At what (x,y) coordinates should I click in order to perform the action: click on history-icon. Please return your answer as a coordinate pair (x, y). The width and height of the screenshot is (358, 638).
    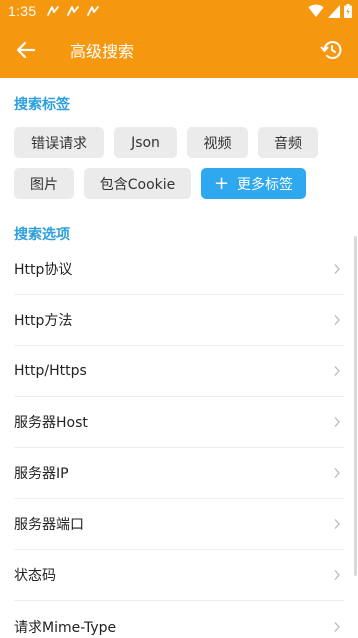
    Looking at the image, I should click on (331, 50).